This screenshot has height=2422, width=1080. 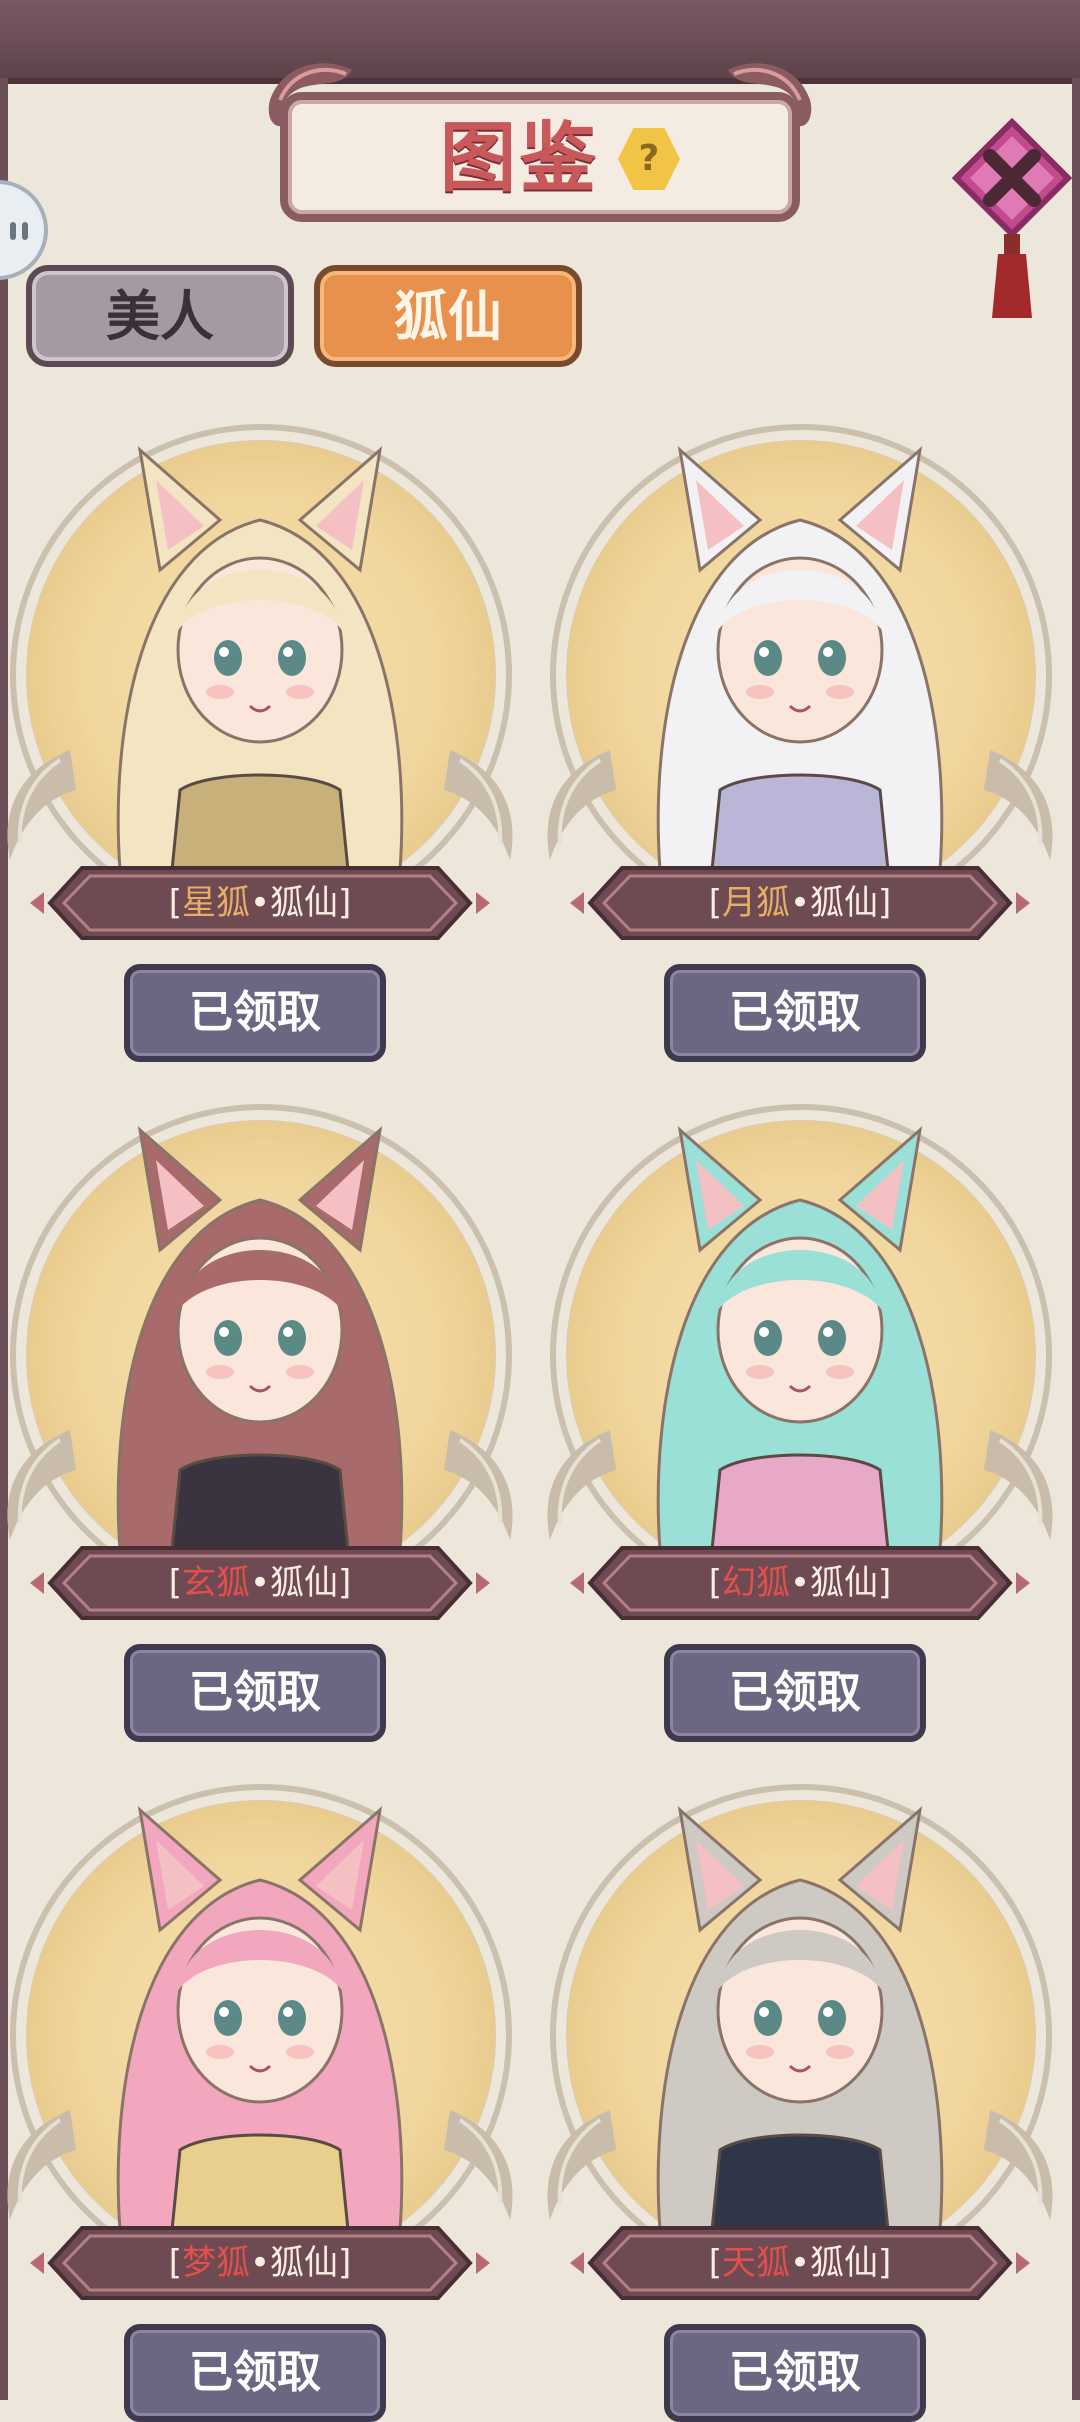 I want to click on name-prefix: 星狐, so click(x=215, y=903).